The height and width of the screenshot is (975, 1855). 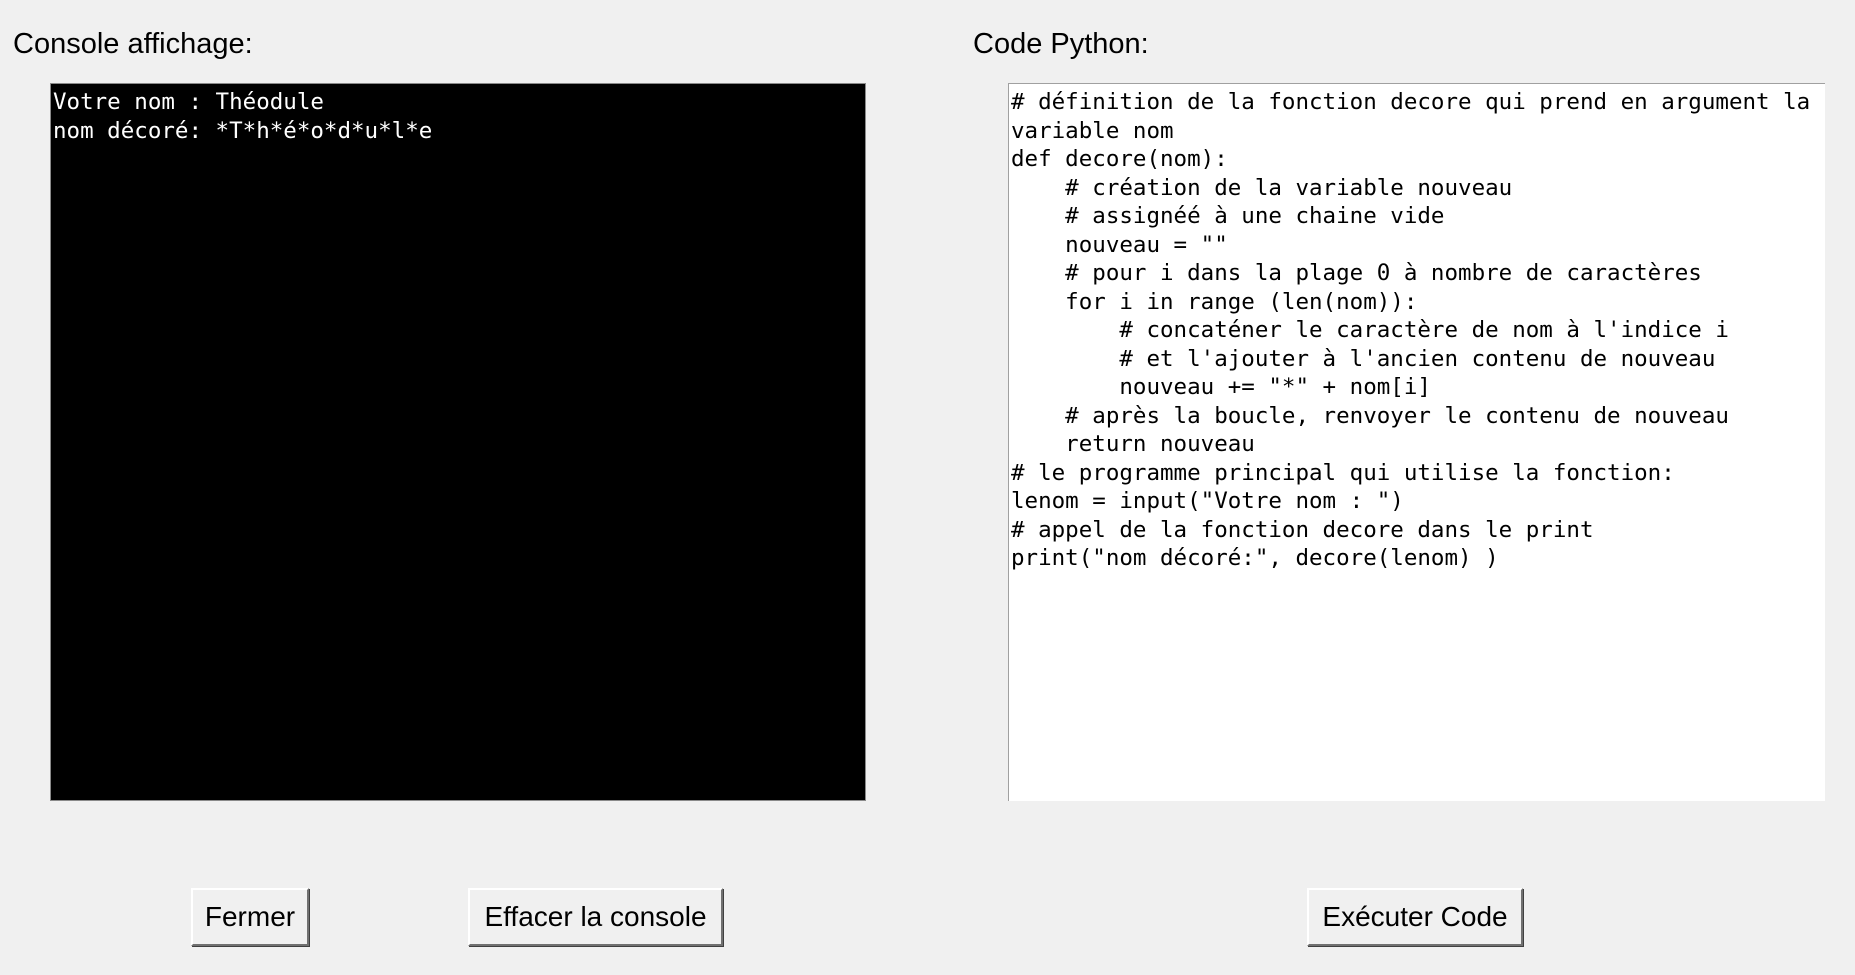 I want to click on close-button: Fermer, so click(x=250, y=917).